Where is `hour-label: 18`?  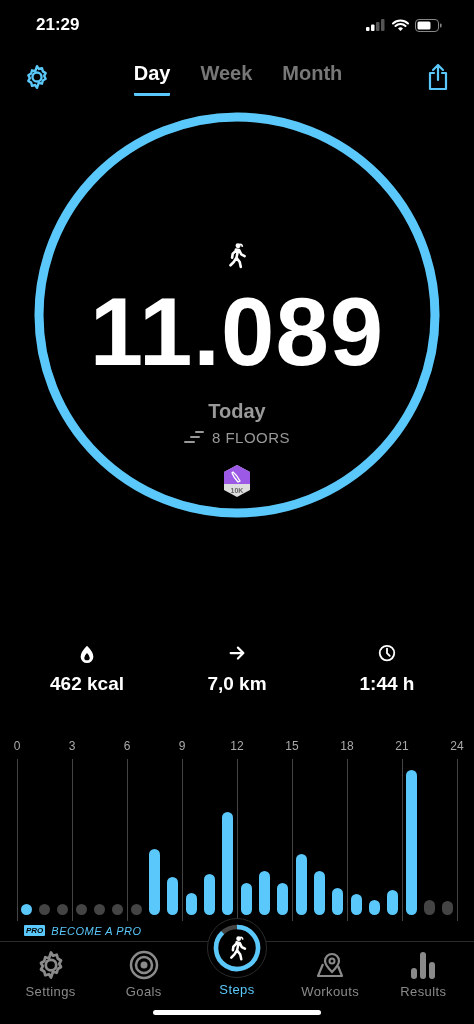 hour-label: 18 is located at coordinates (347, 745).